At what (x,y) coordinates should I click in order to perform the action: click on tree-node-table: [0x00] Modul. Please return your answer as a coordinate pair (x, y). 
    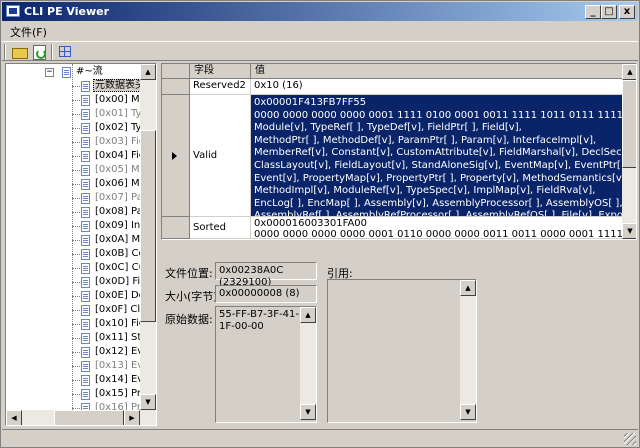
    Looking at the image, I should click on (81, 100).